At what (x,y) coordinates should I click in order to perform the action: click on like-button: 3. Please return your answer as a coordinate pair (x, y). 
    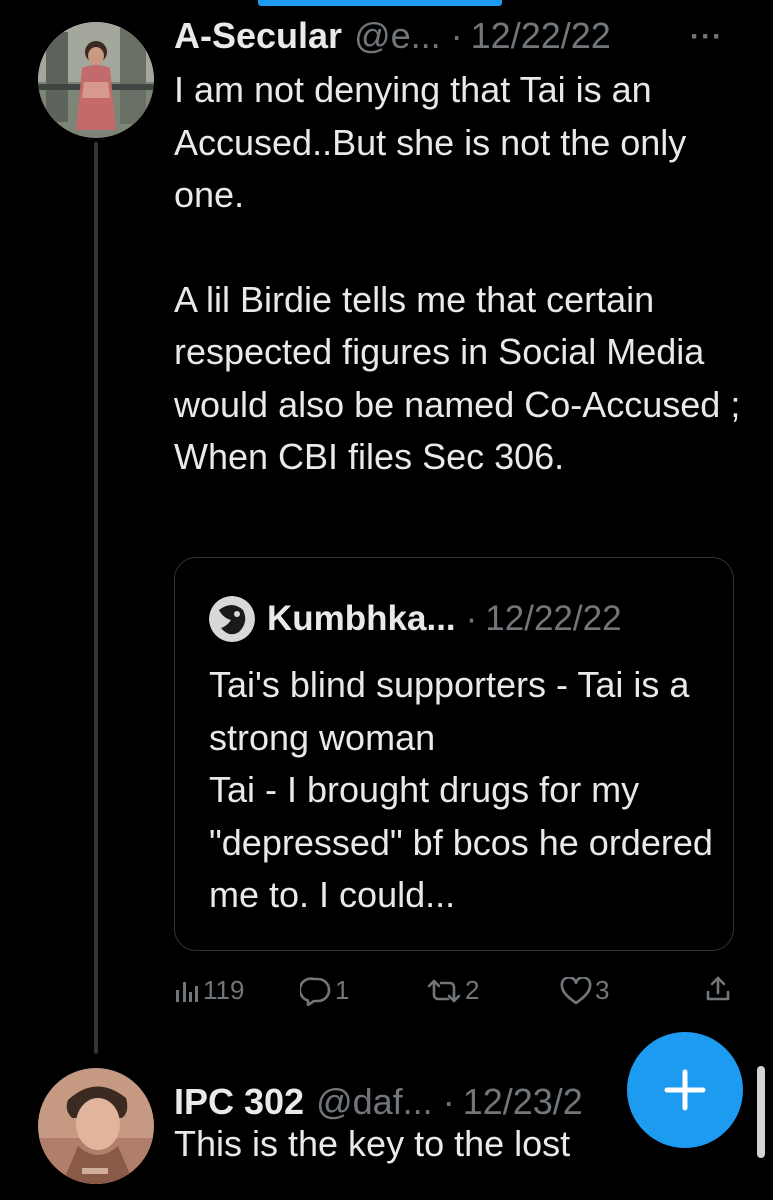
    Looking at the image, I should click on (584, 990).